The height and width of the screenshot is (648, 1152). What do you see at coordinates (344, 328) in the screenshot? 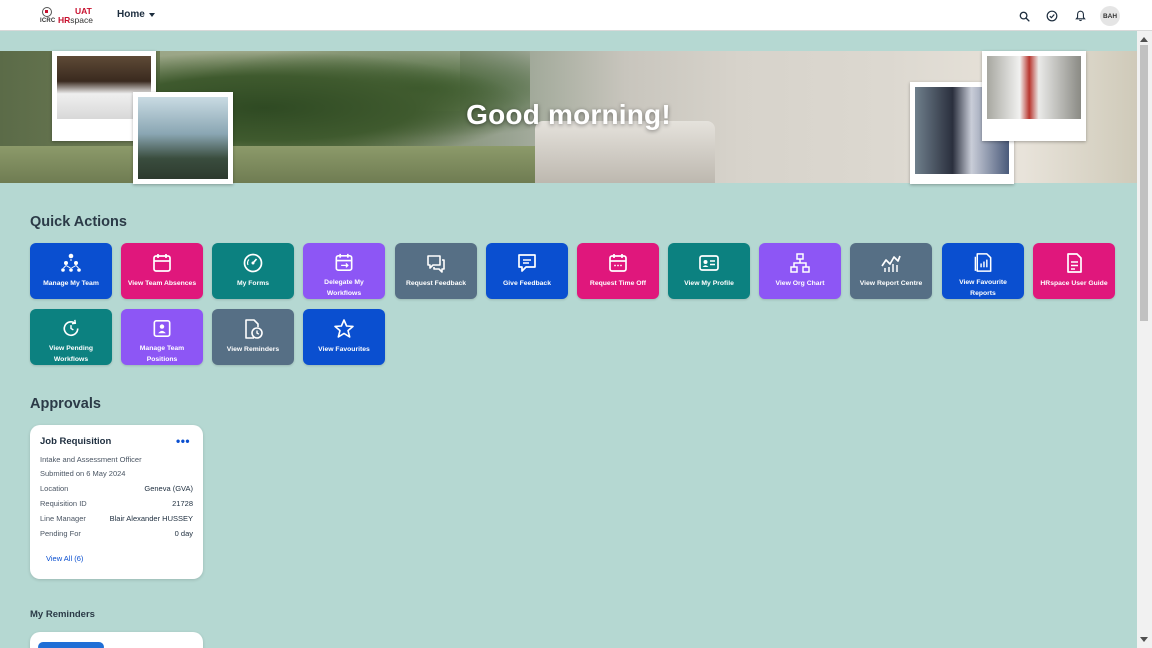
I see `star-icon` at bounding box center [344, 328].